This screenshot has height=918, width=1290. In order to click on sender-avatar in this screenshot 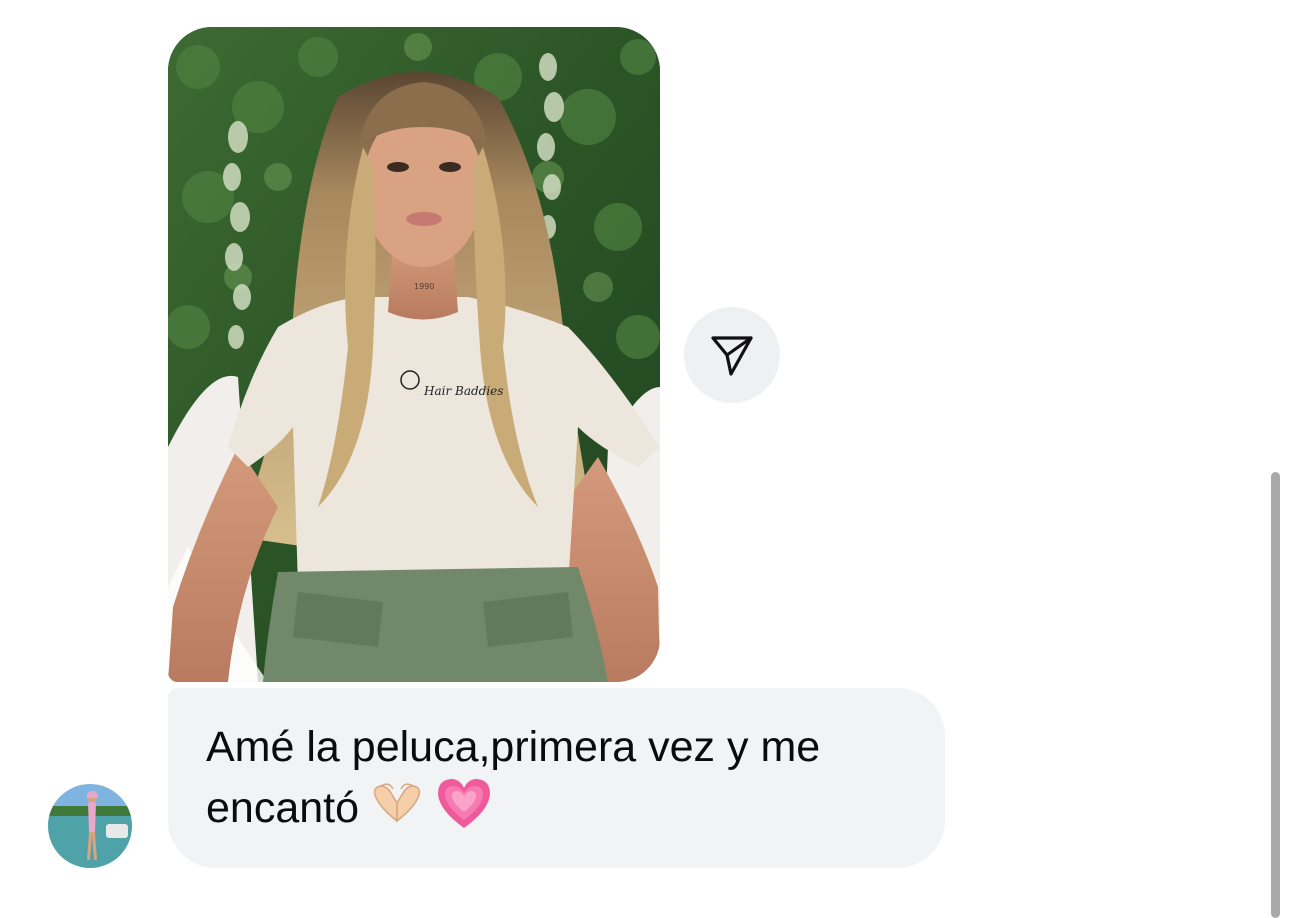, I will do `click(90, 826)`.